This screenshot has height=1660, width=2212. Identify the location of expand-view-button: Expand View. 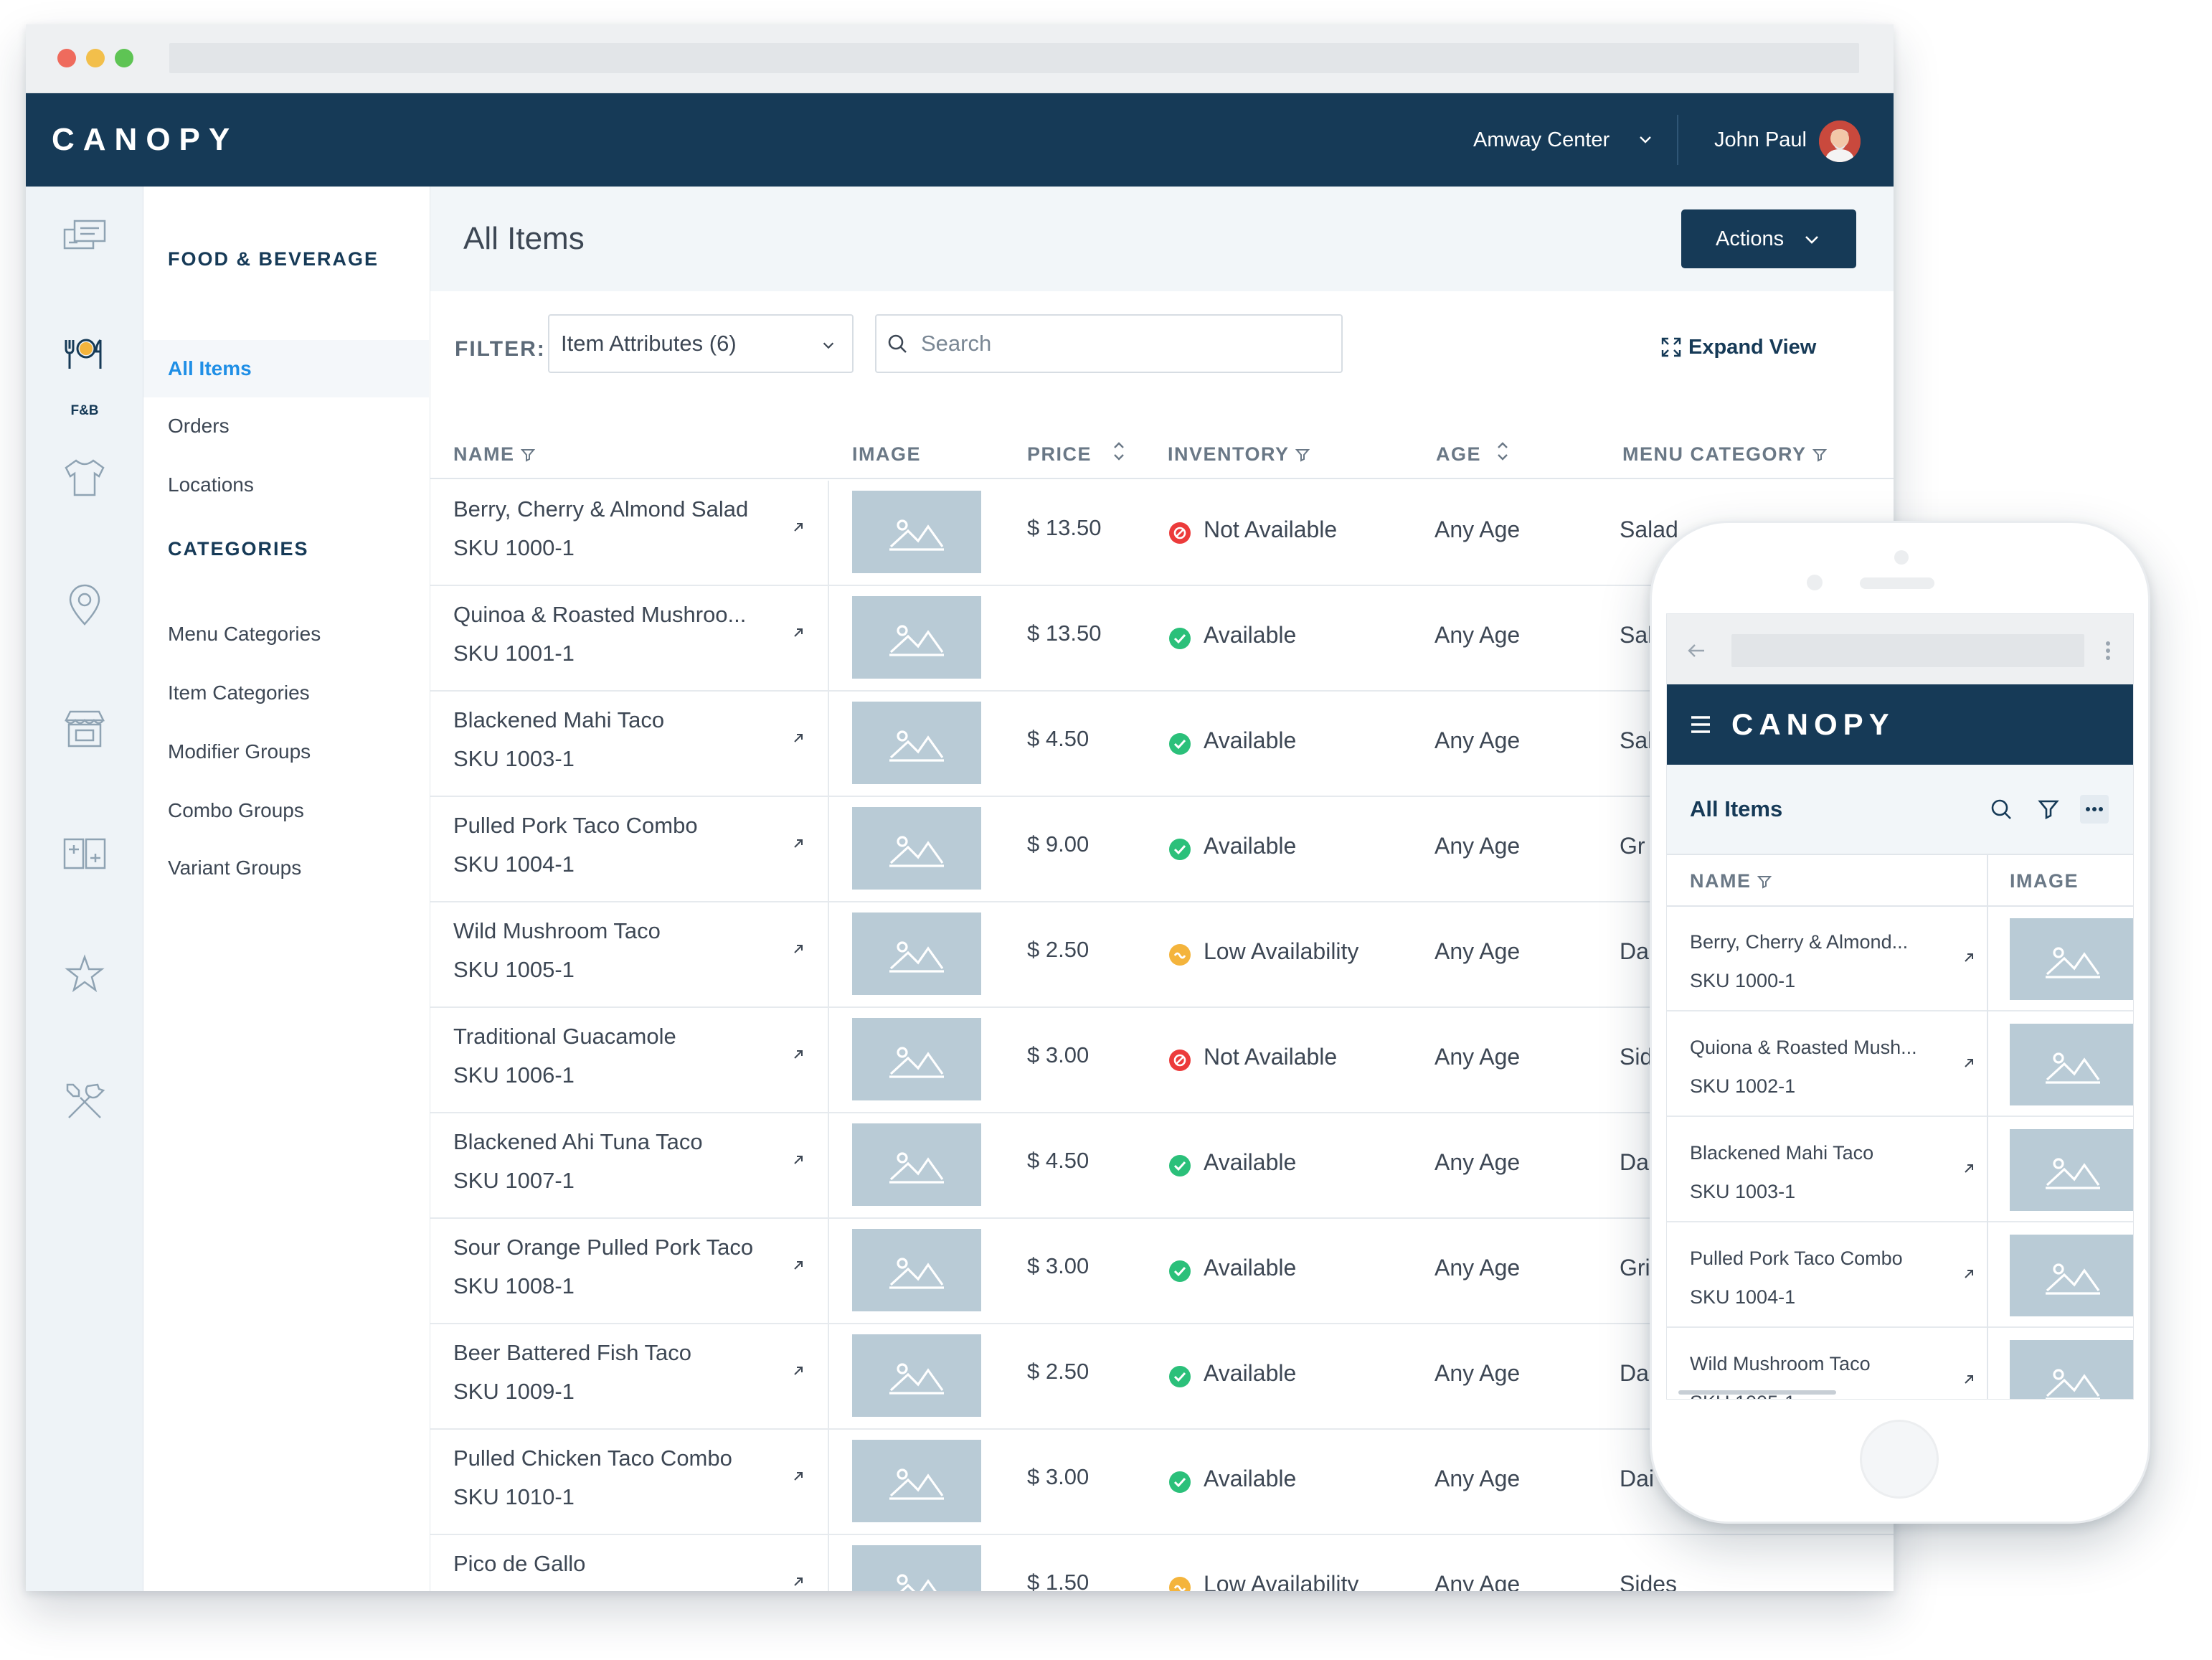
(1738, 347).